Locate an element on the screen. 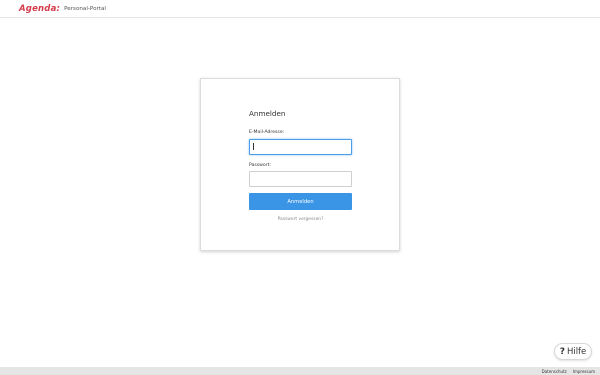  top-header: Agenda: Personal-Portal is located at coordinates (300, 9).